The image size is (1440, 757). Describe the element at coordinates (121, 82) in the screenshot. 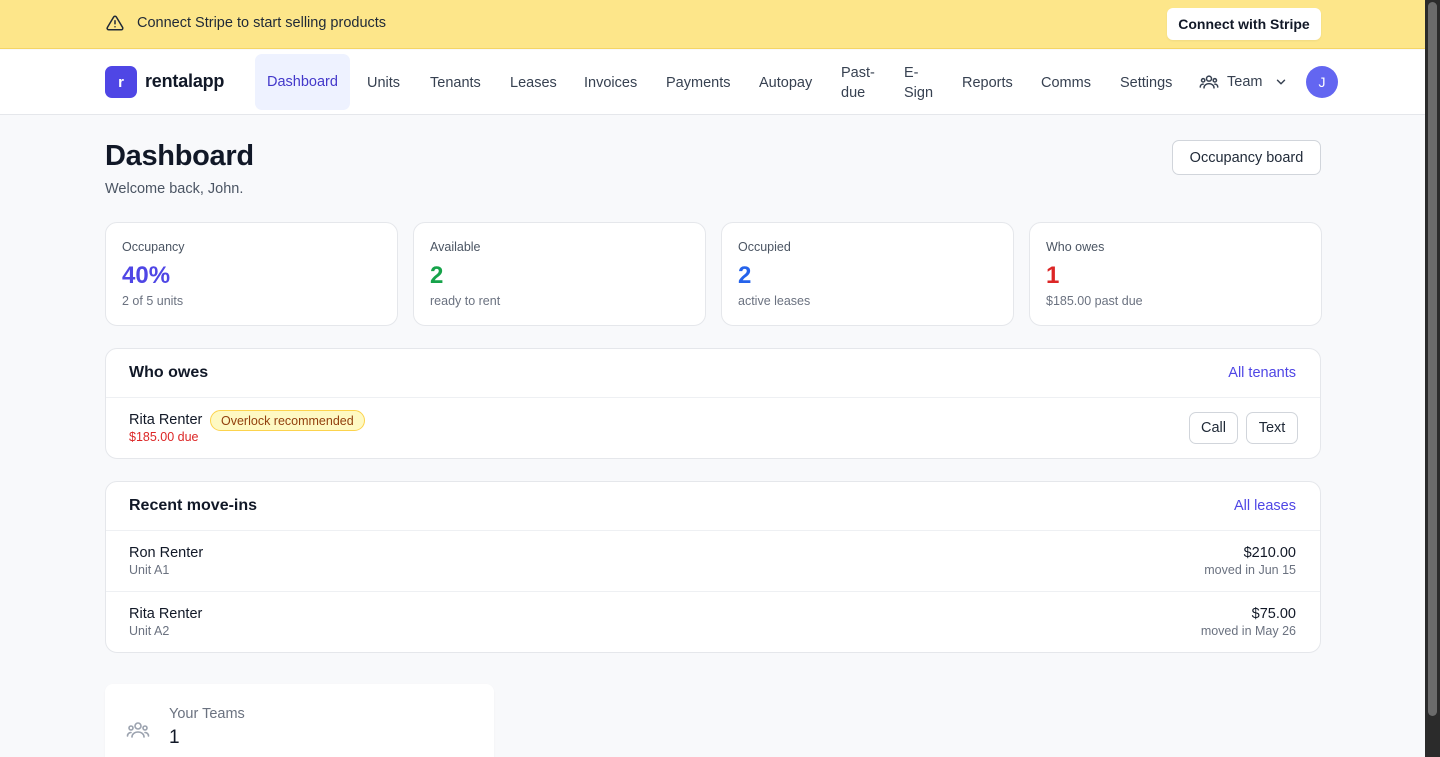

I see `logo-mark: r` at that location.